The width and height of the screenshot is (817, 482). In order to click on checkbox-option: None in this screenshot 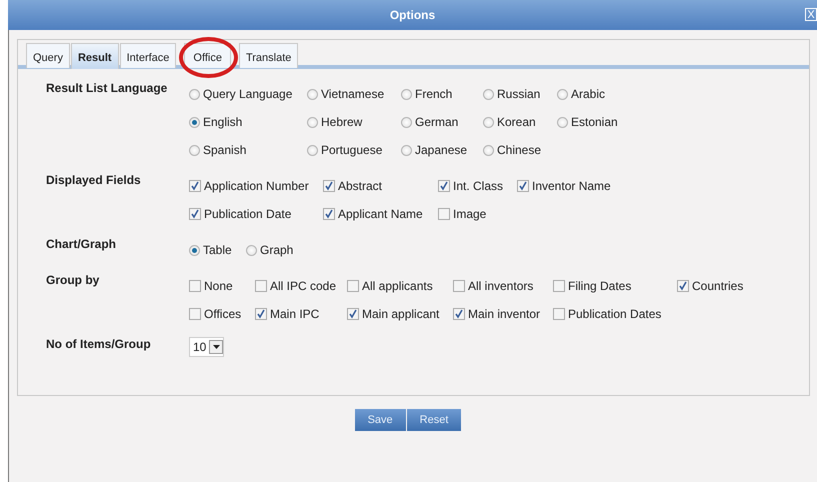, I will do `click(222, 286)`.